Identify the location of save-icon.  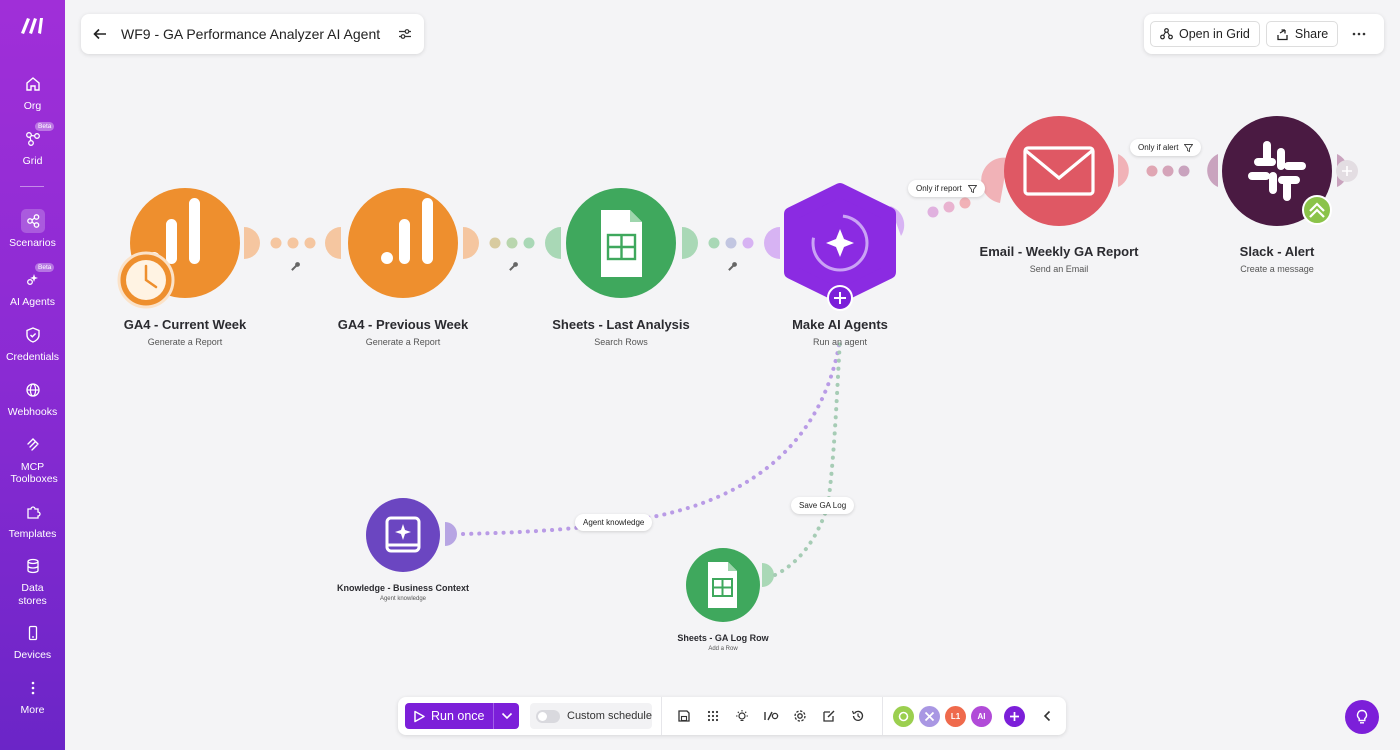
(684, 716).